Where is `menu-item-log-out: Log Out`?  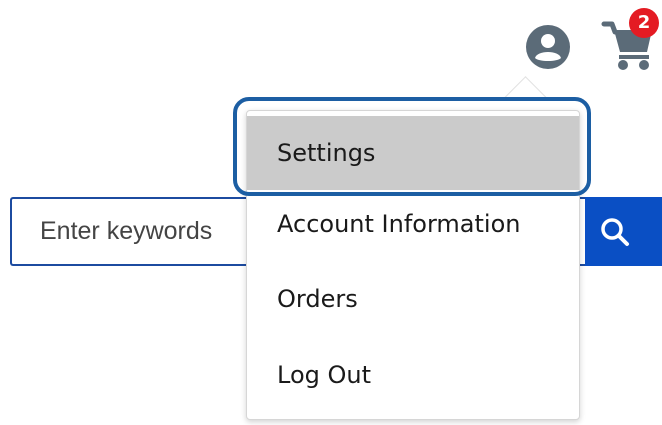 menu-item-log-out: Log Out is located at coordinates (413, 375).